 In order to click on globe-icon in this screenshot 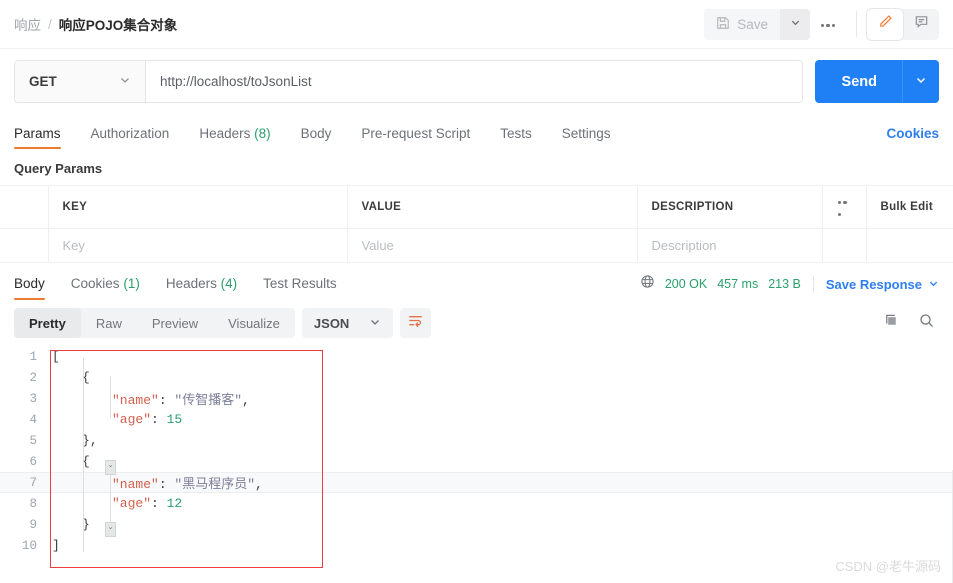, I will do `click(647, 284)`.